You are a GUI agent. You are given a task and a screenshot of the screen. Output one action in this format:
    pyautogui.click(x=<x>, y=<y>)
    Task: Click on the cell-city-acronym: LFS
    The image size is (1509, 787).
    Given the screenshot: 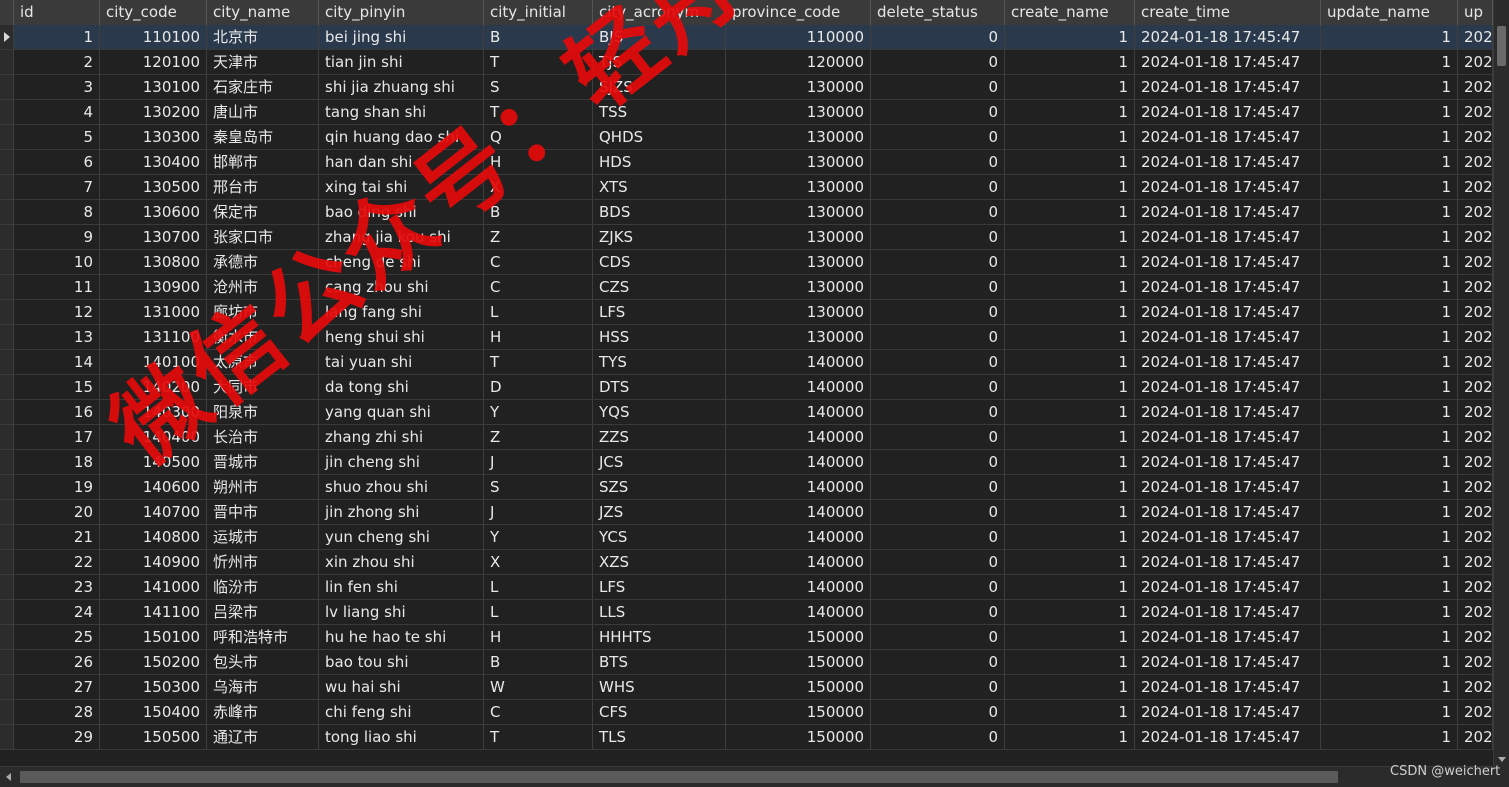 What is the action you would take?
    pyautogui.click(x=659, y=587)
    